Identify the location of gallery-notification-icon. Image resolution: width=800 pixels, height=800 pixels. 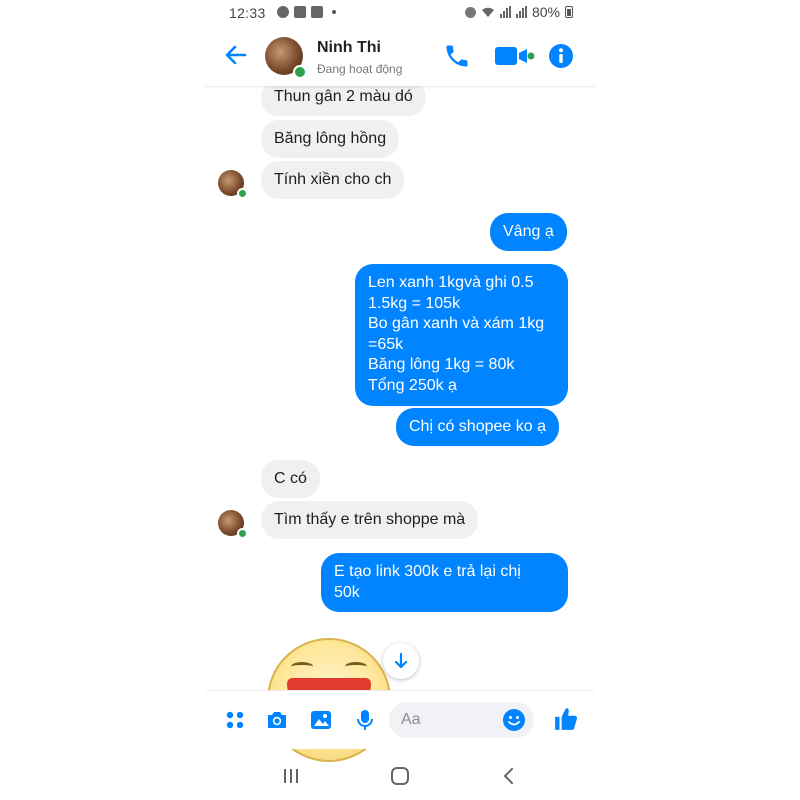
(317, 12).